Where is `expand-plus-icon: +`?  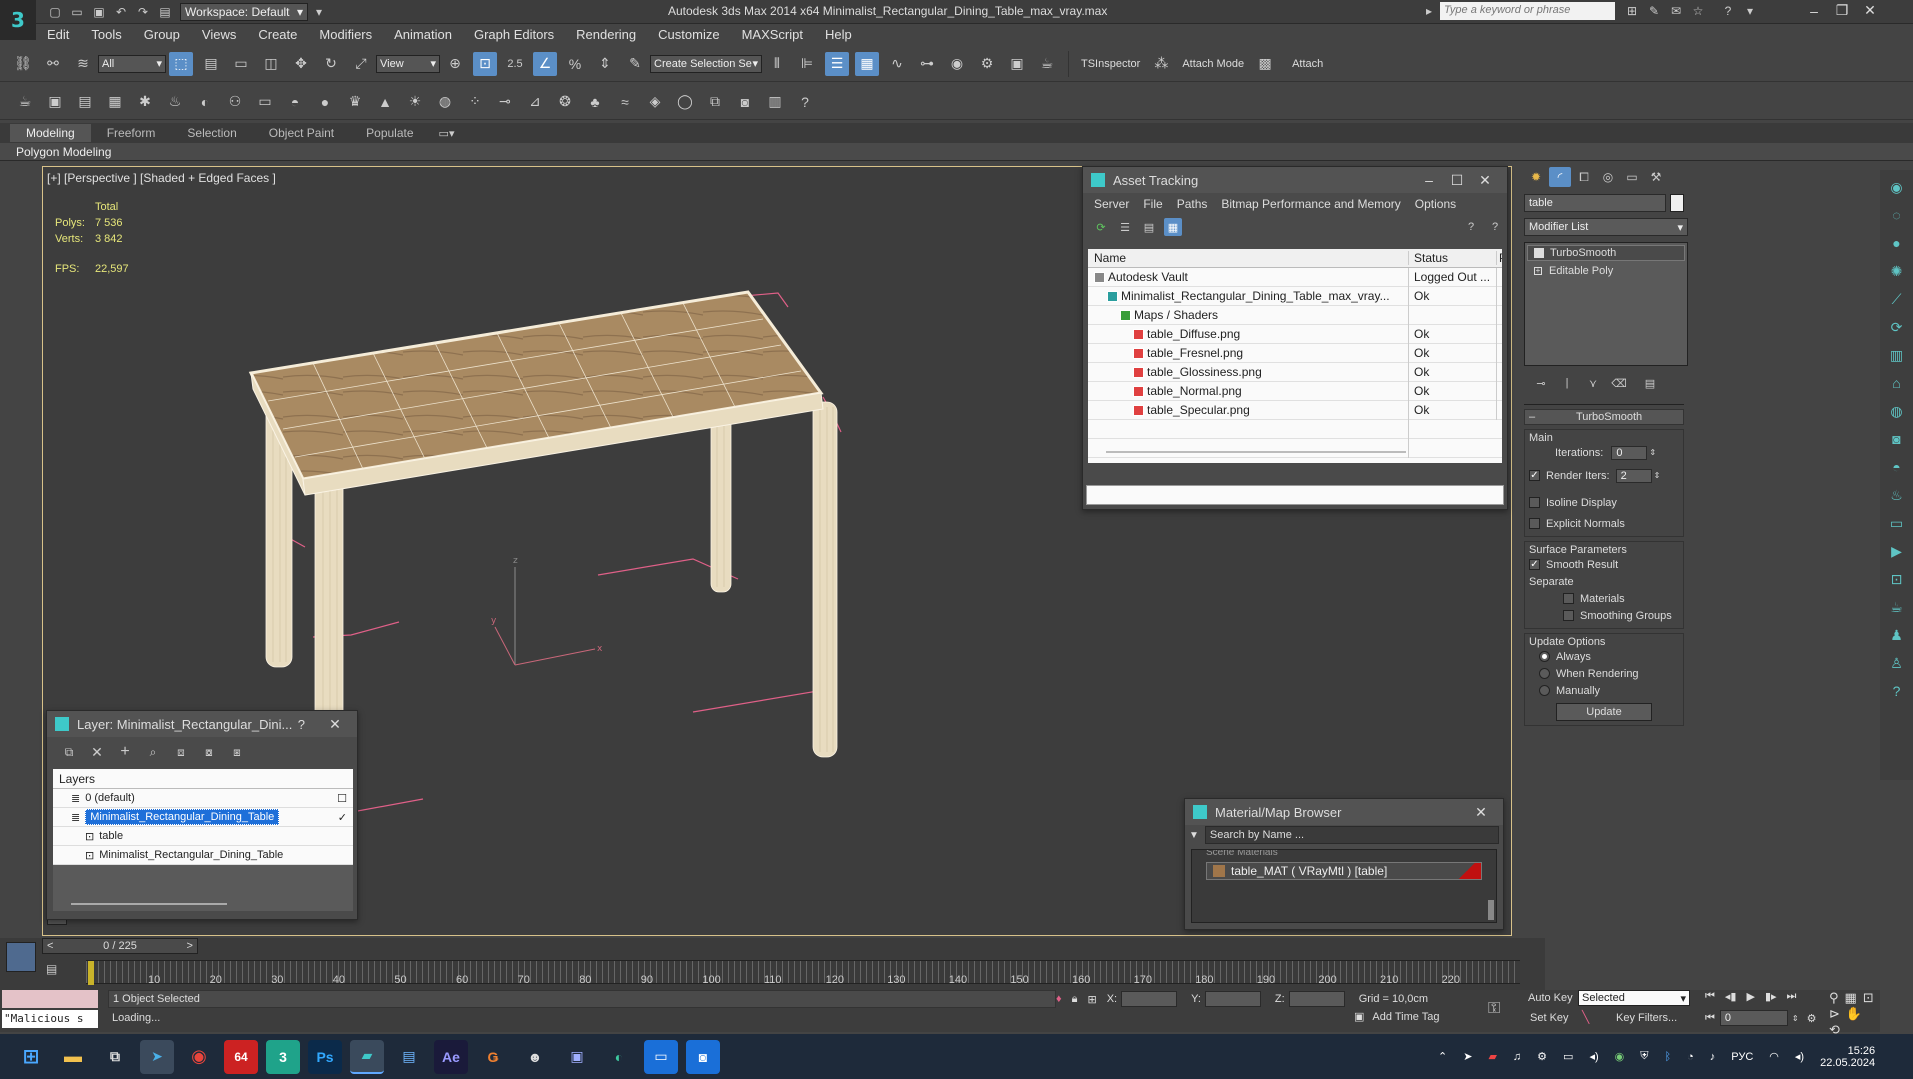 expand-plus-icon: + is located at coordinates (1538, 271).